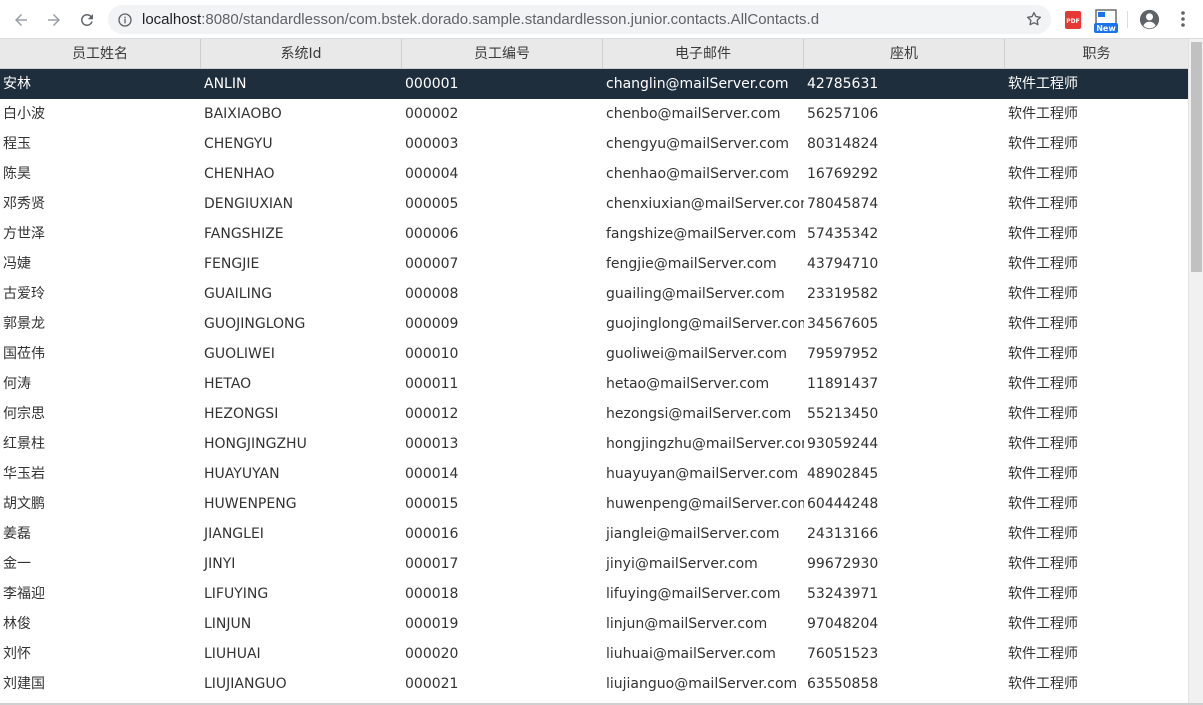 The image size is (1203, 705). I want to click on cell-employee-no: 000004, so click(432, 174).